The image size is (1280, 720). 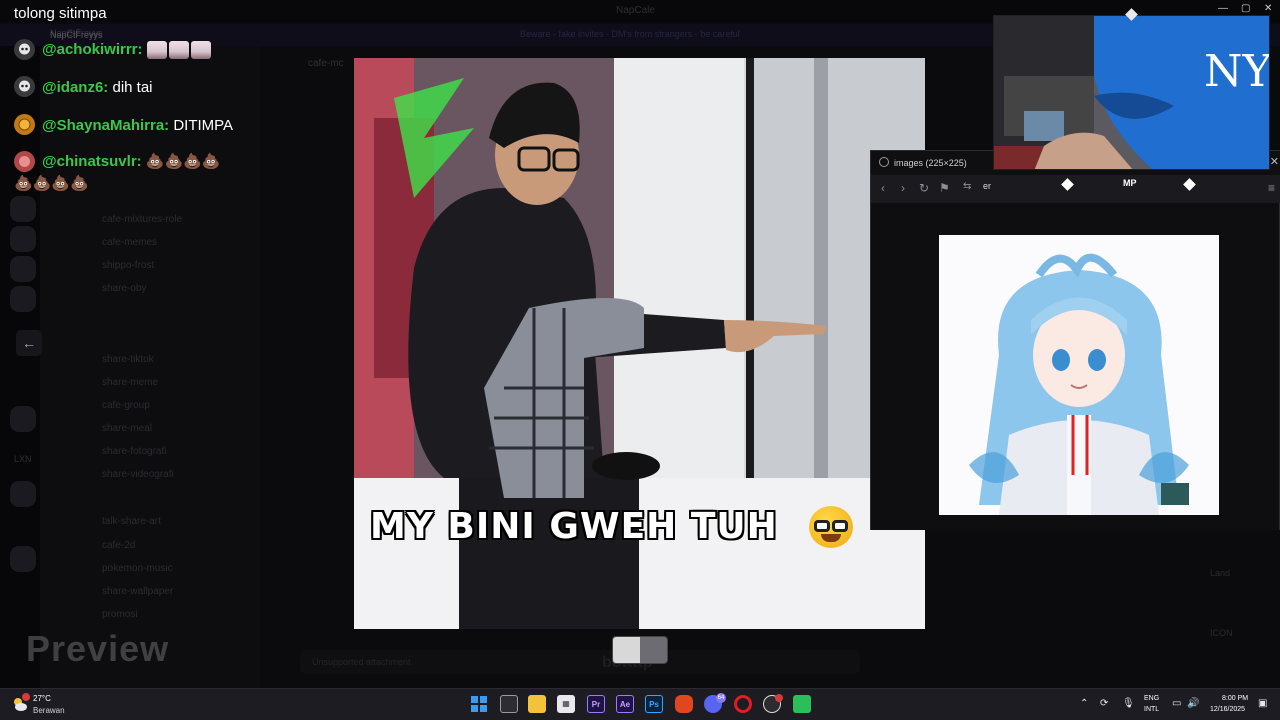 I want to click on close-icon: ✕, so click(x=1274, y=161).